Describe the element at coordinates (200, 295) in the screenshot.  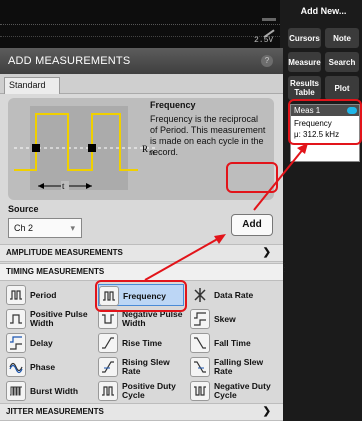
I see `data-rate-icon` at that location.